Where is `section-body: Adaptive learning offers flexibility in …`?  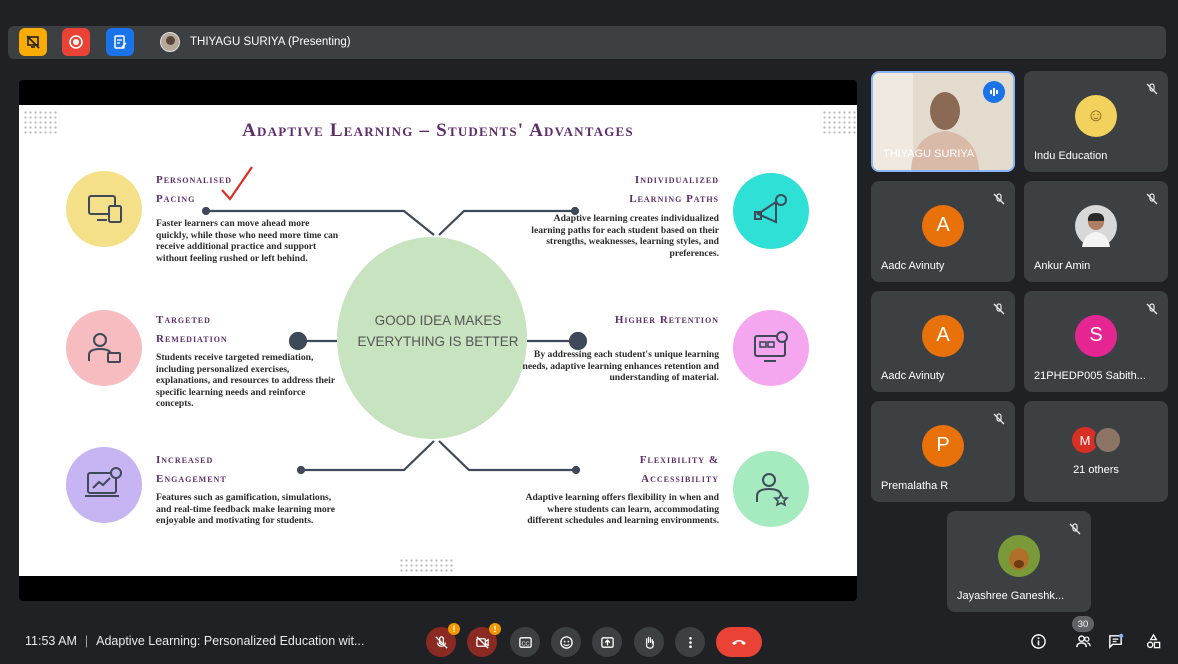 section-body: Adaptive learning offers flexibility in … is located at coordinates (622, 509).